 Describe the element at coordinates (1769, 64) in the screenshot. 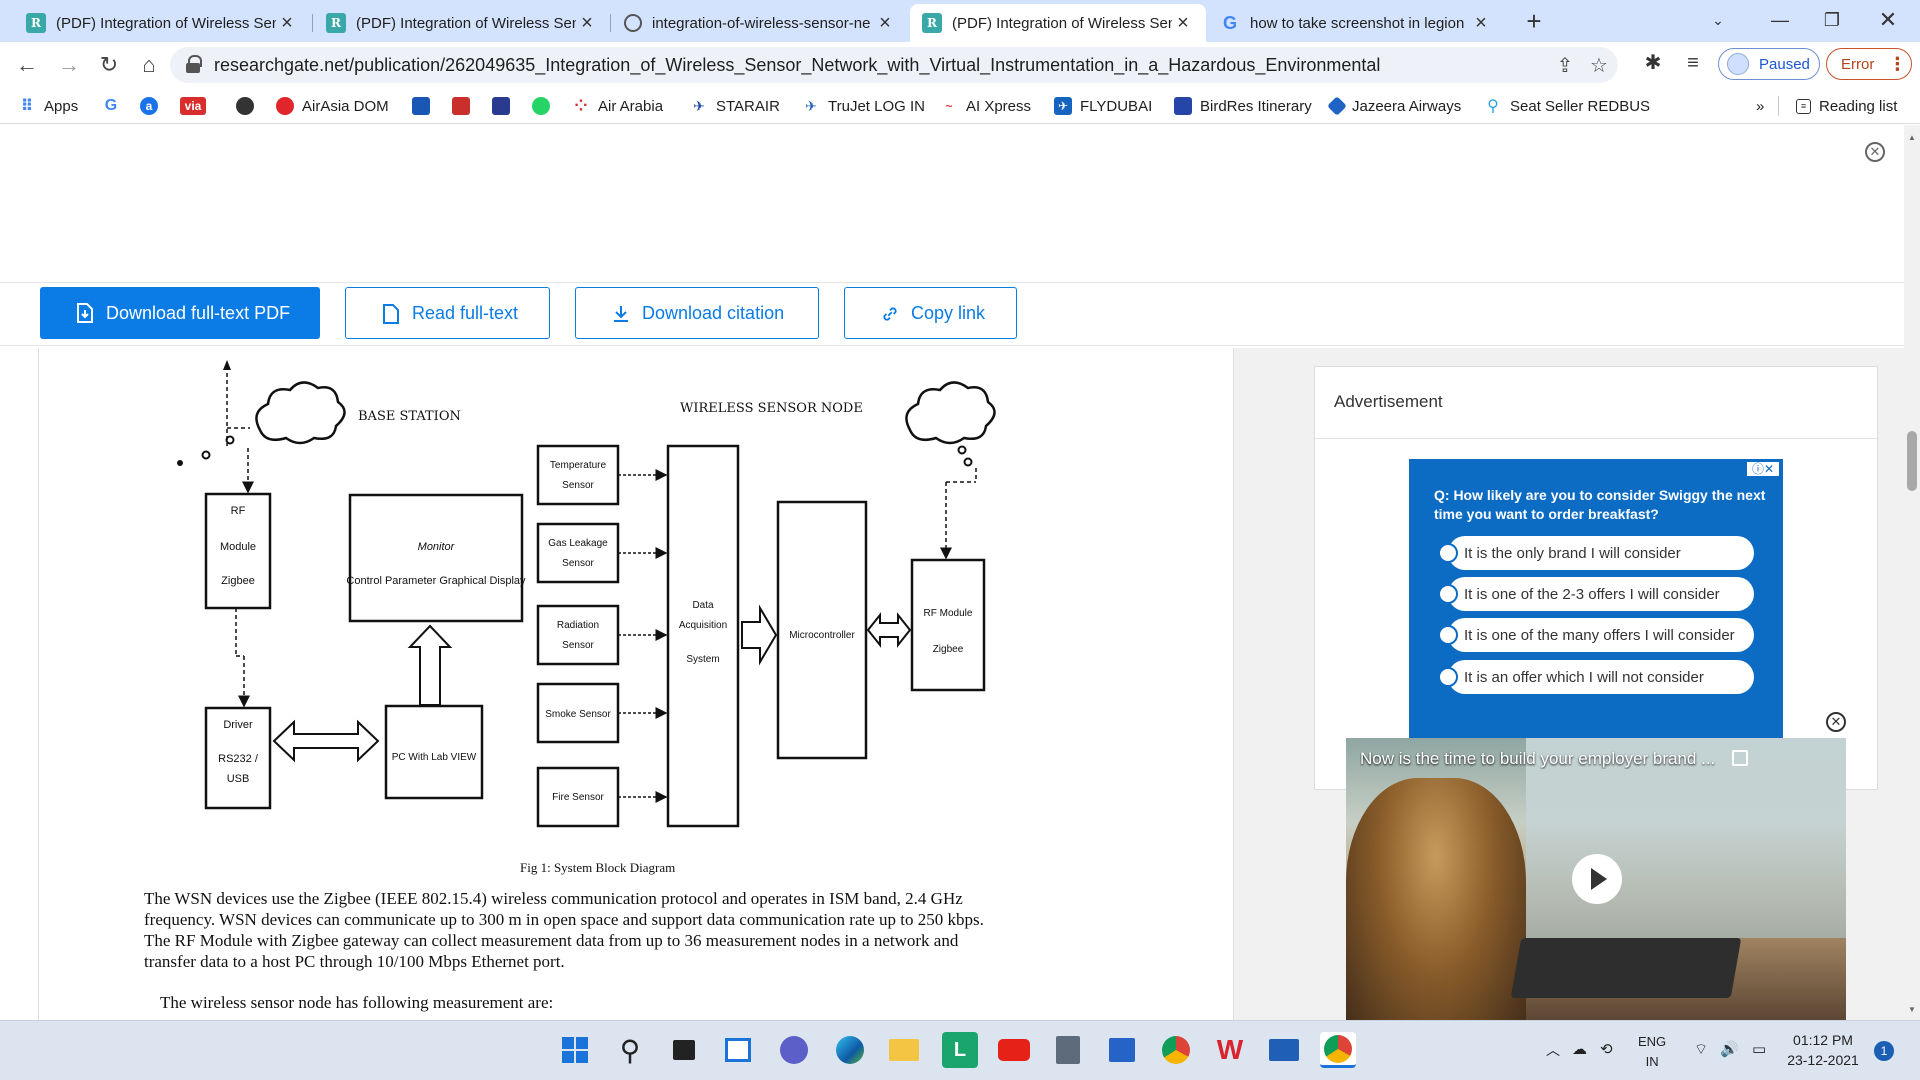

I see `profile-paused-button: Paused` at that location.